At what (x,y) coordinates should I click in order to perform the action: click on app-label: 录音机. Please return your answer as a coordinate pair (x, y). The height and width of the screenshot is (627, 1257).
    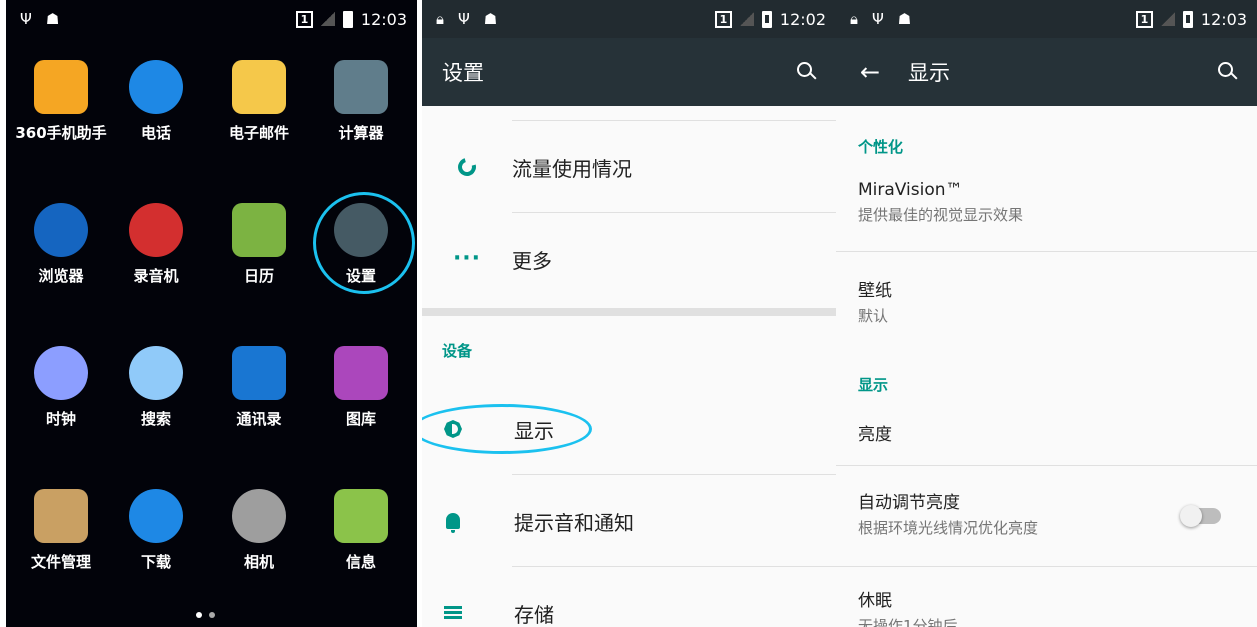
    Looking at the image, I should click on (156, 276).